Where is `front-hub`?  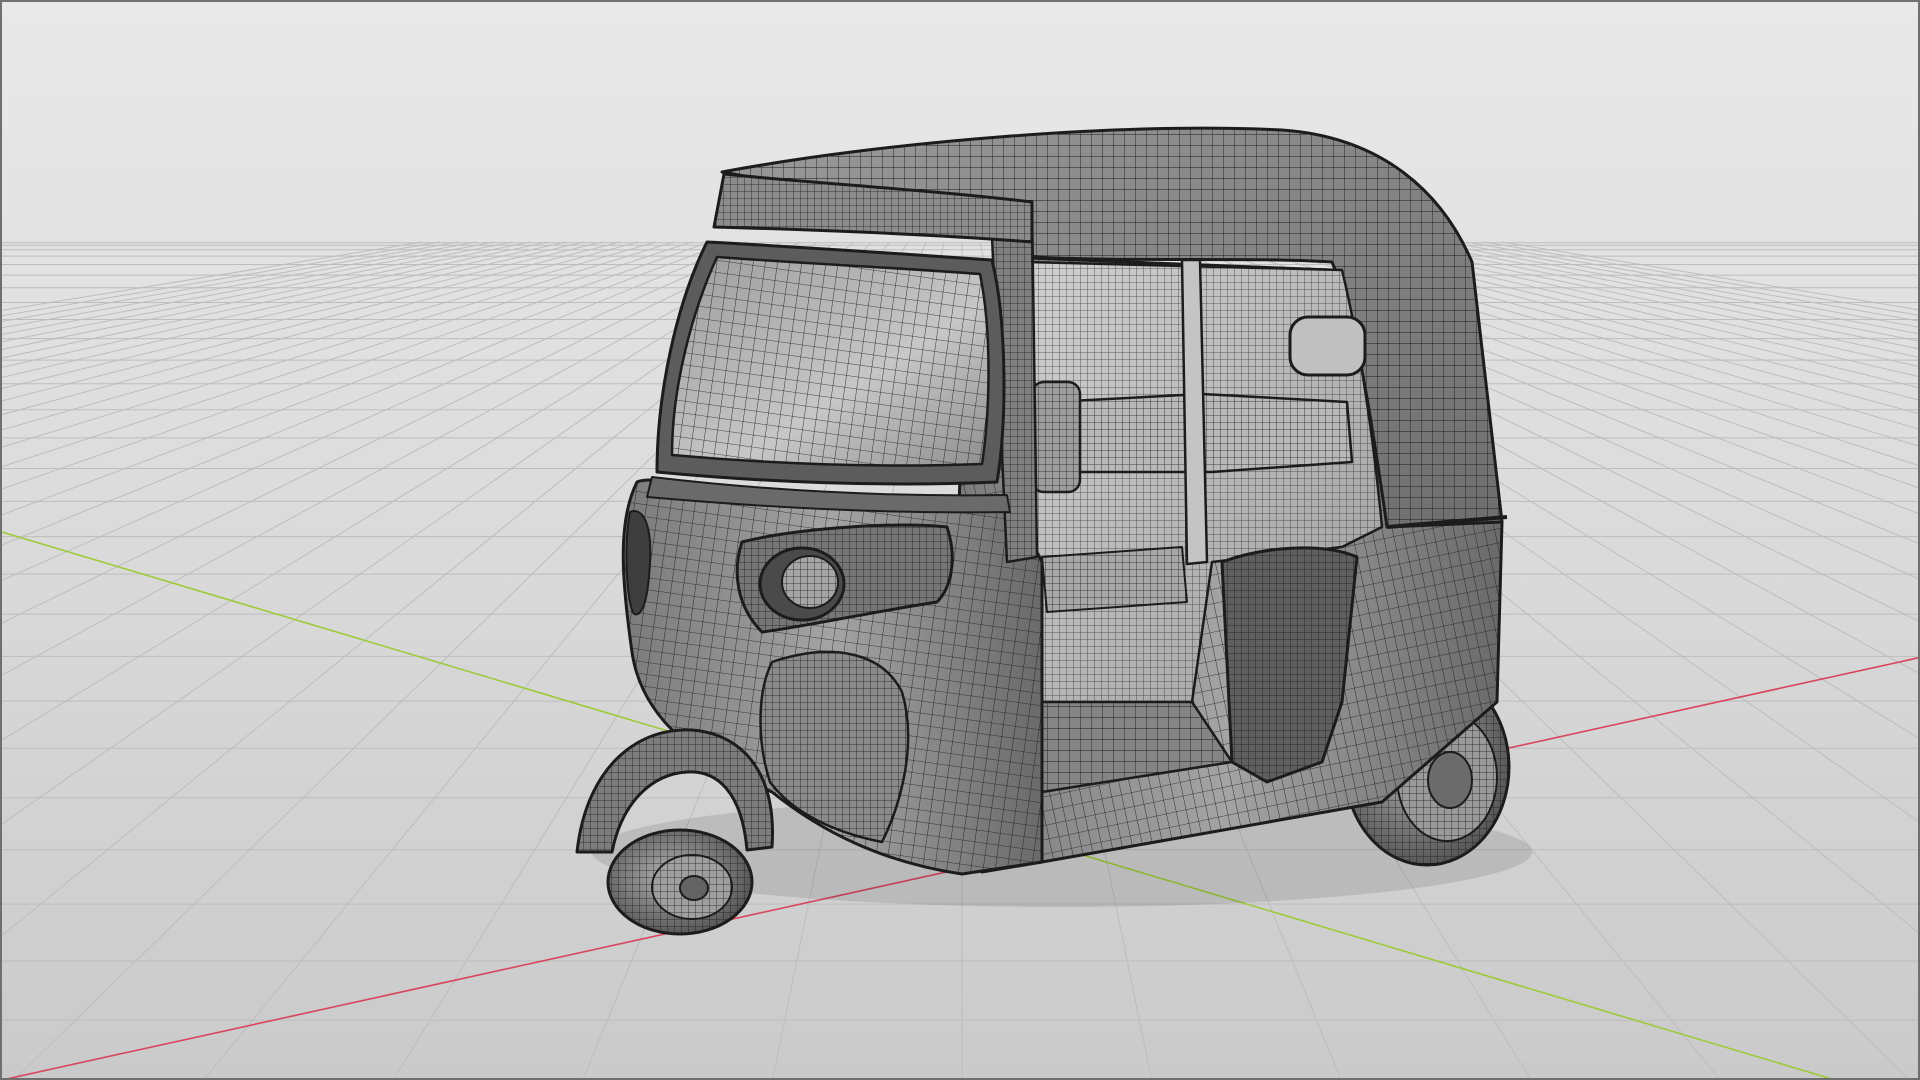
front-hub is located at coordinates (694, 888).